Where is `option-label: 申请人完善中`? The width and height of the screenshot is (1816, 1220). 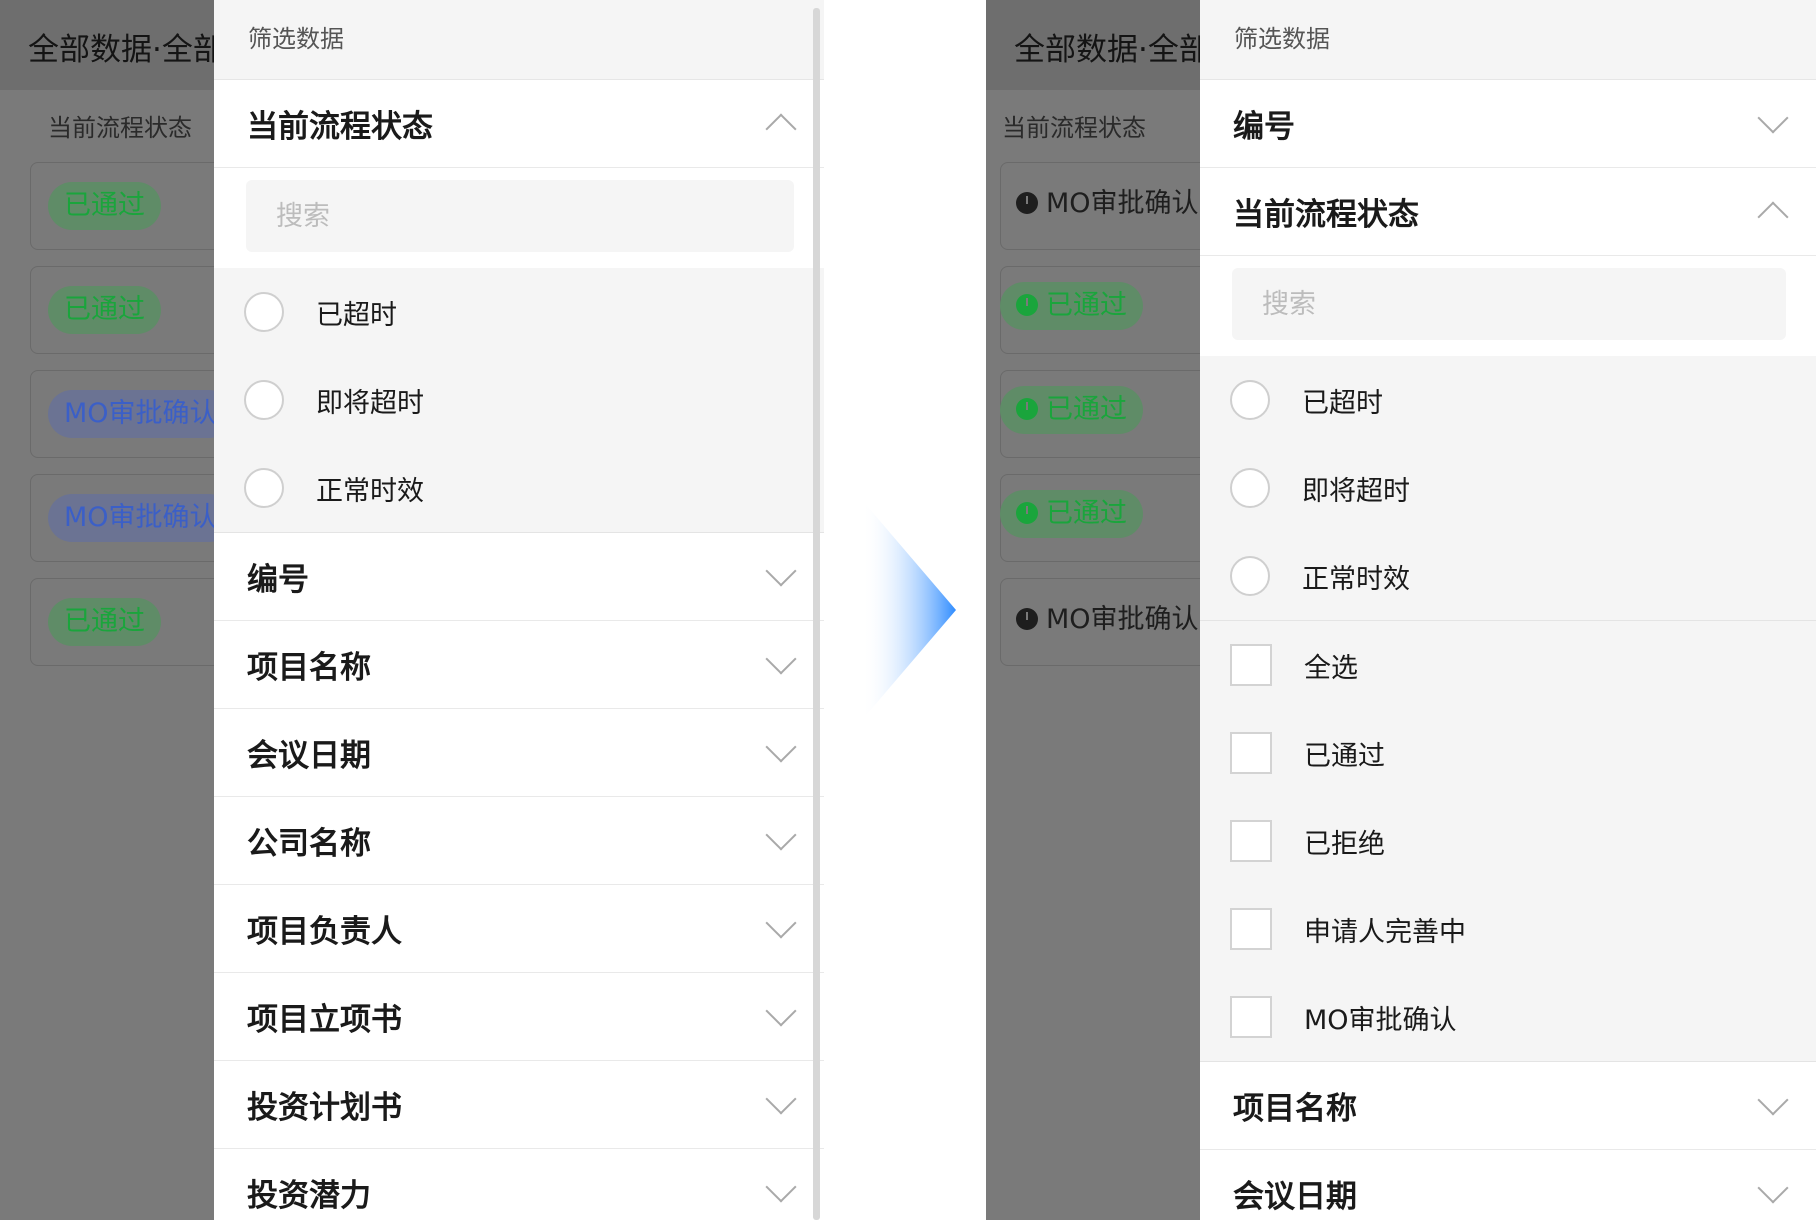 option-label: 申请人完善中 is located at coordinates (1385, 932).